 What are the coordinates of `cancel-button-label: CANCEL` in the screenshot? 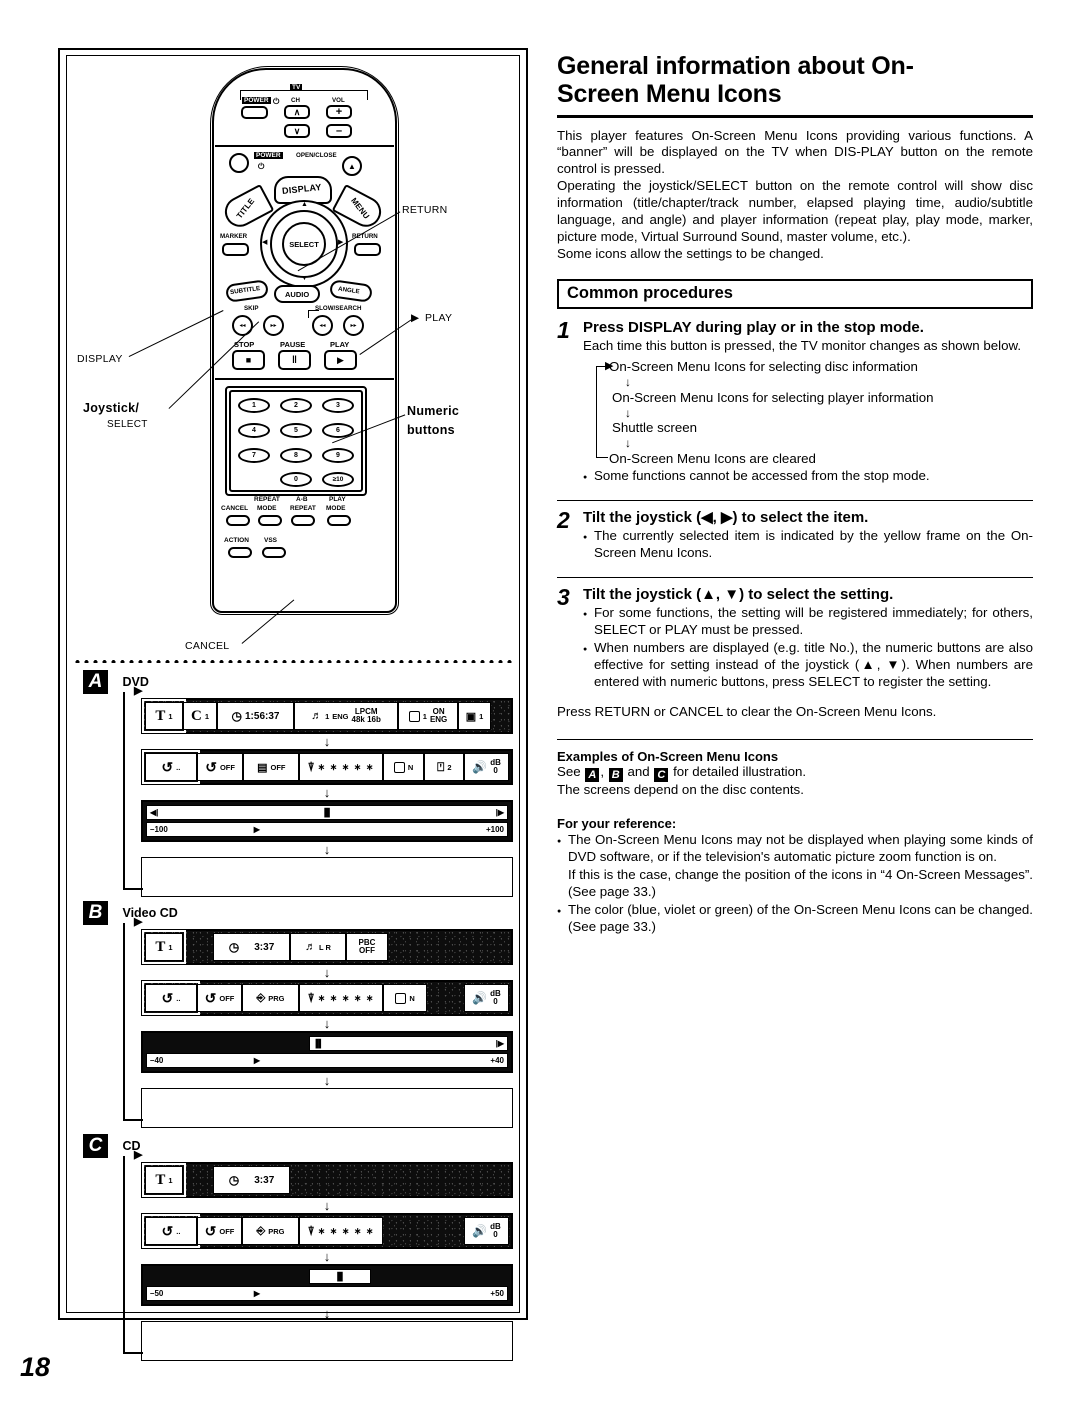 It's located at (235, 508).